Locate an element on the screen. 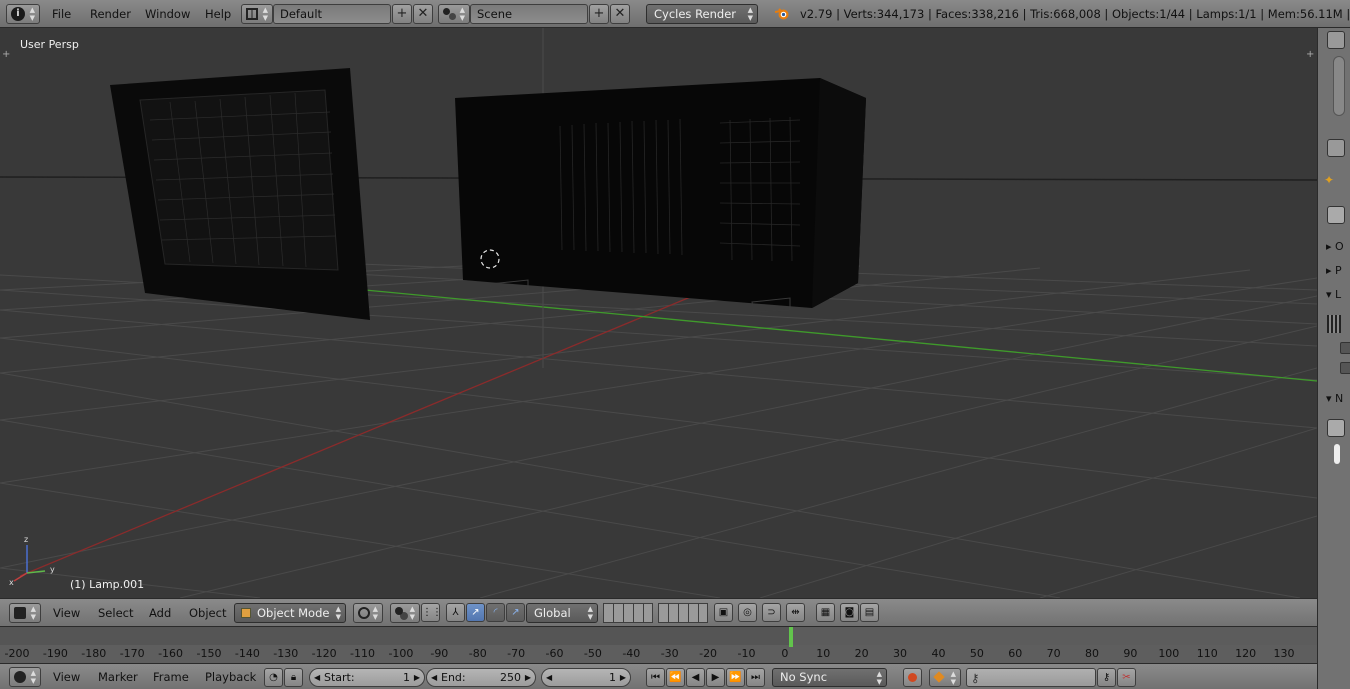  mesh-object-frame is located at coordinates (240, 194).